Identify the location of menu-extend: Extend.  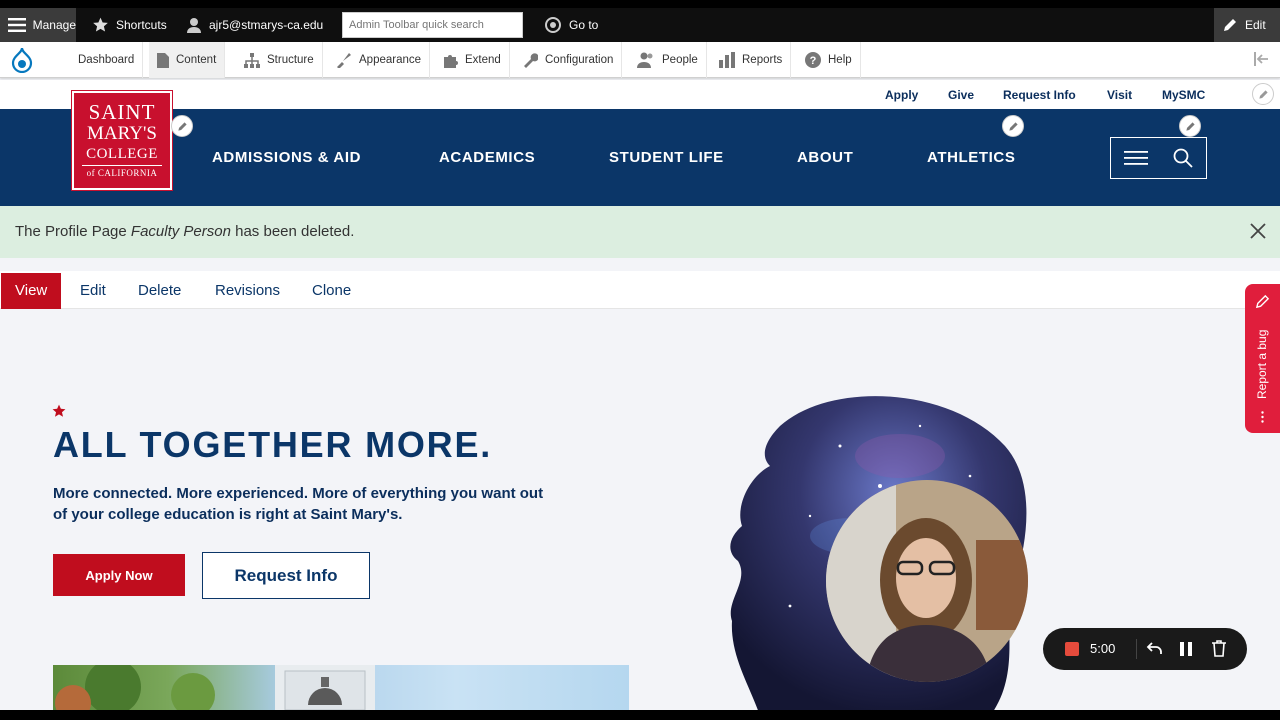
(472, 60).